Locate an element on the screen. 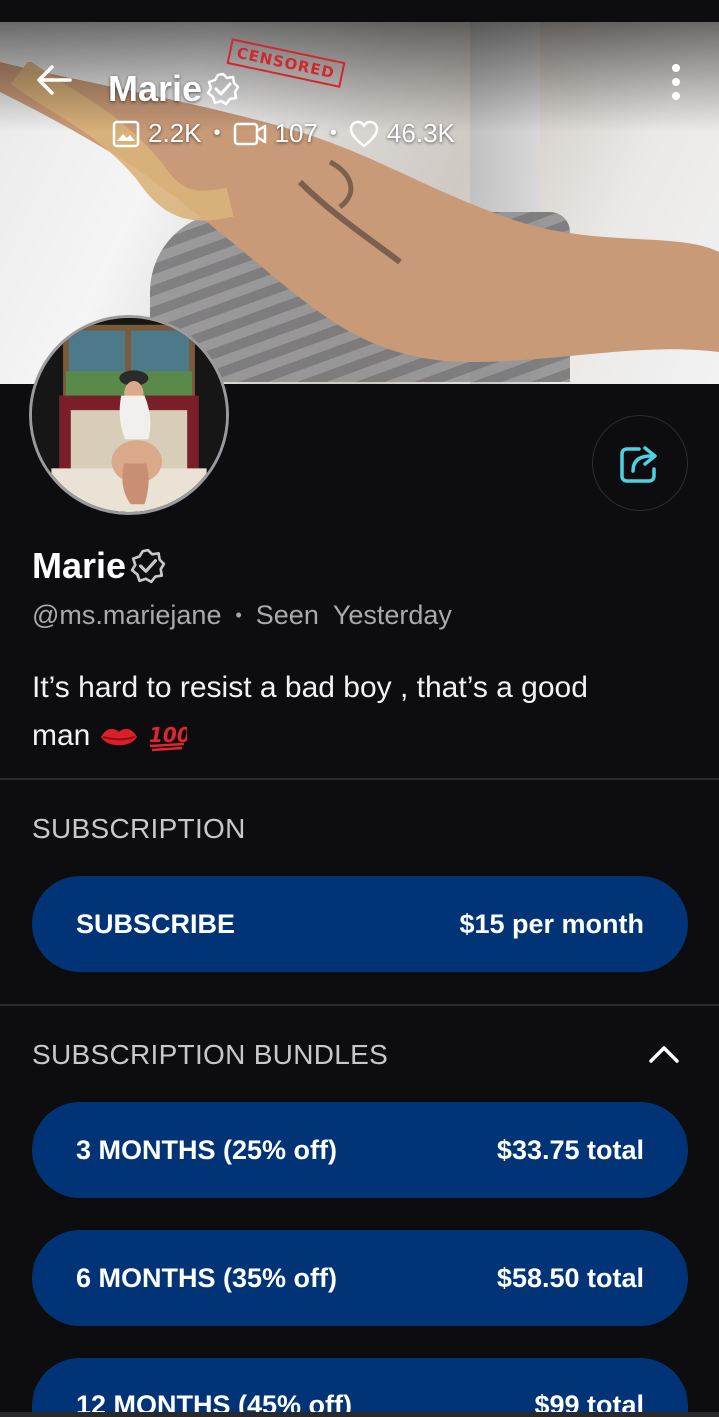  header-stats: 2.2K • 107 • 46.3K is located at coordinates (283, 133).